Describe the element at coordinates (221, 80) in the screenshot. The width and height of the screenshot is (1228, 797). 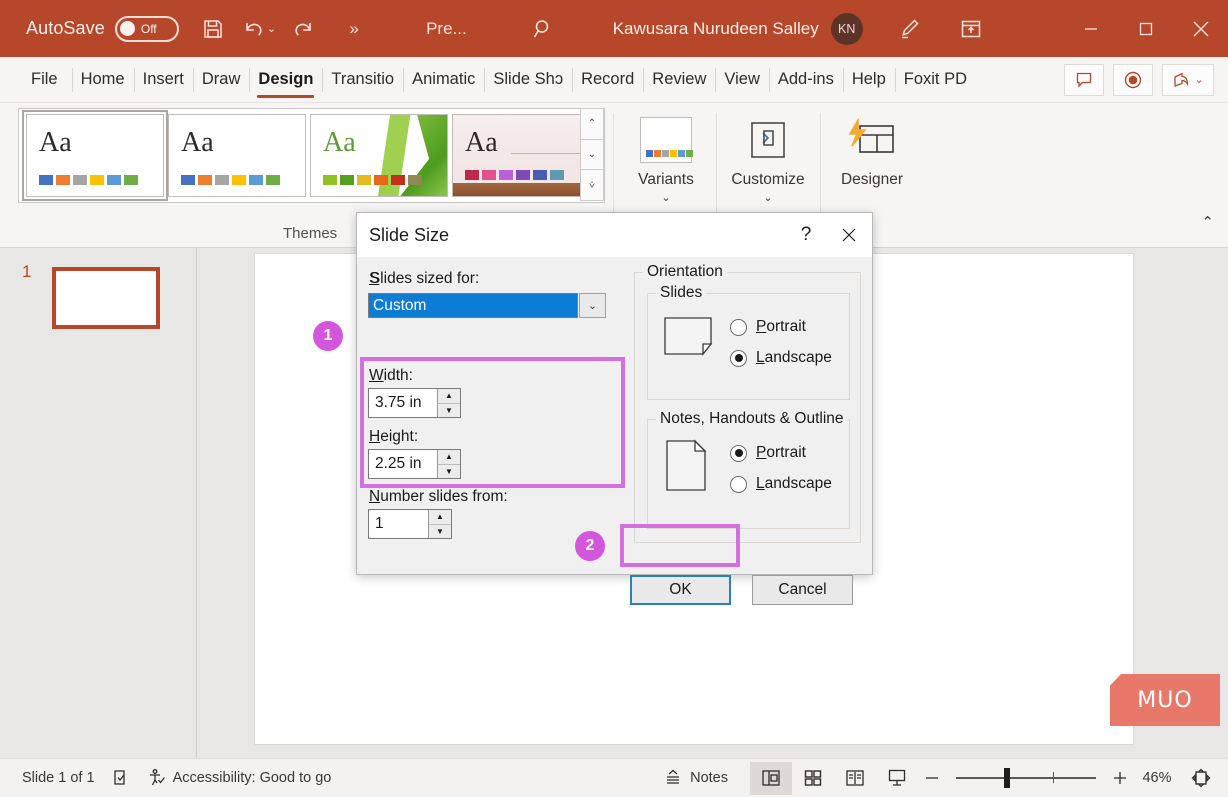
I see `tab-draw: Draw` at that location.